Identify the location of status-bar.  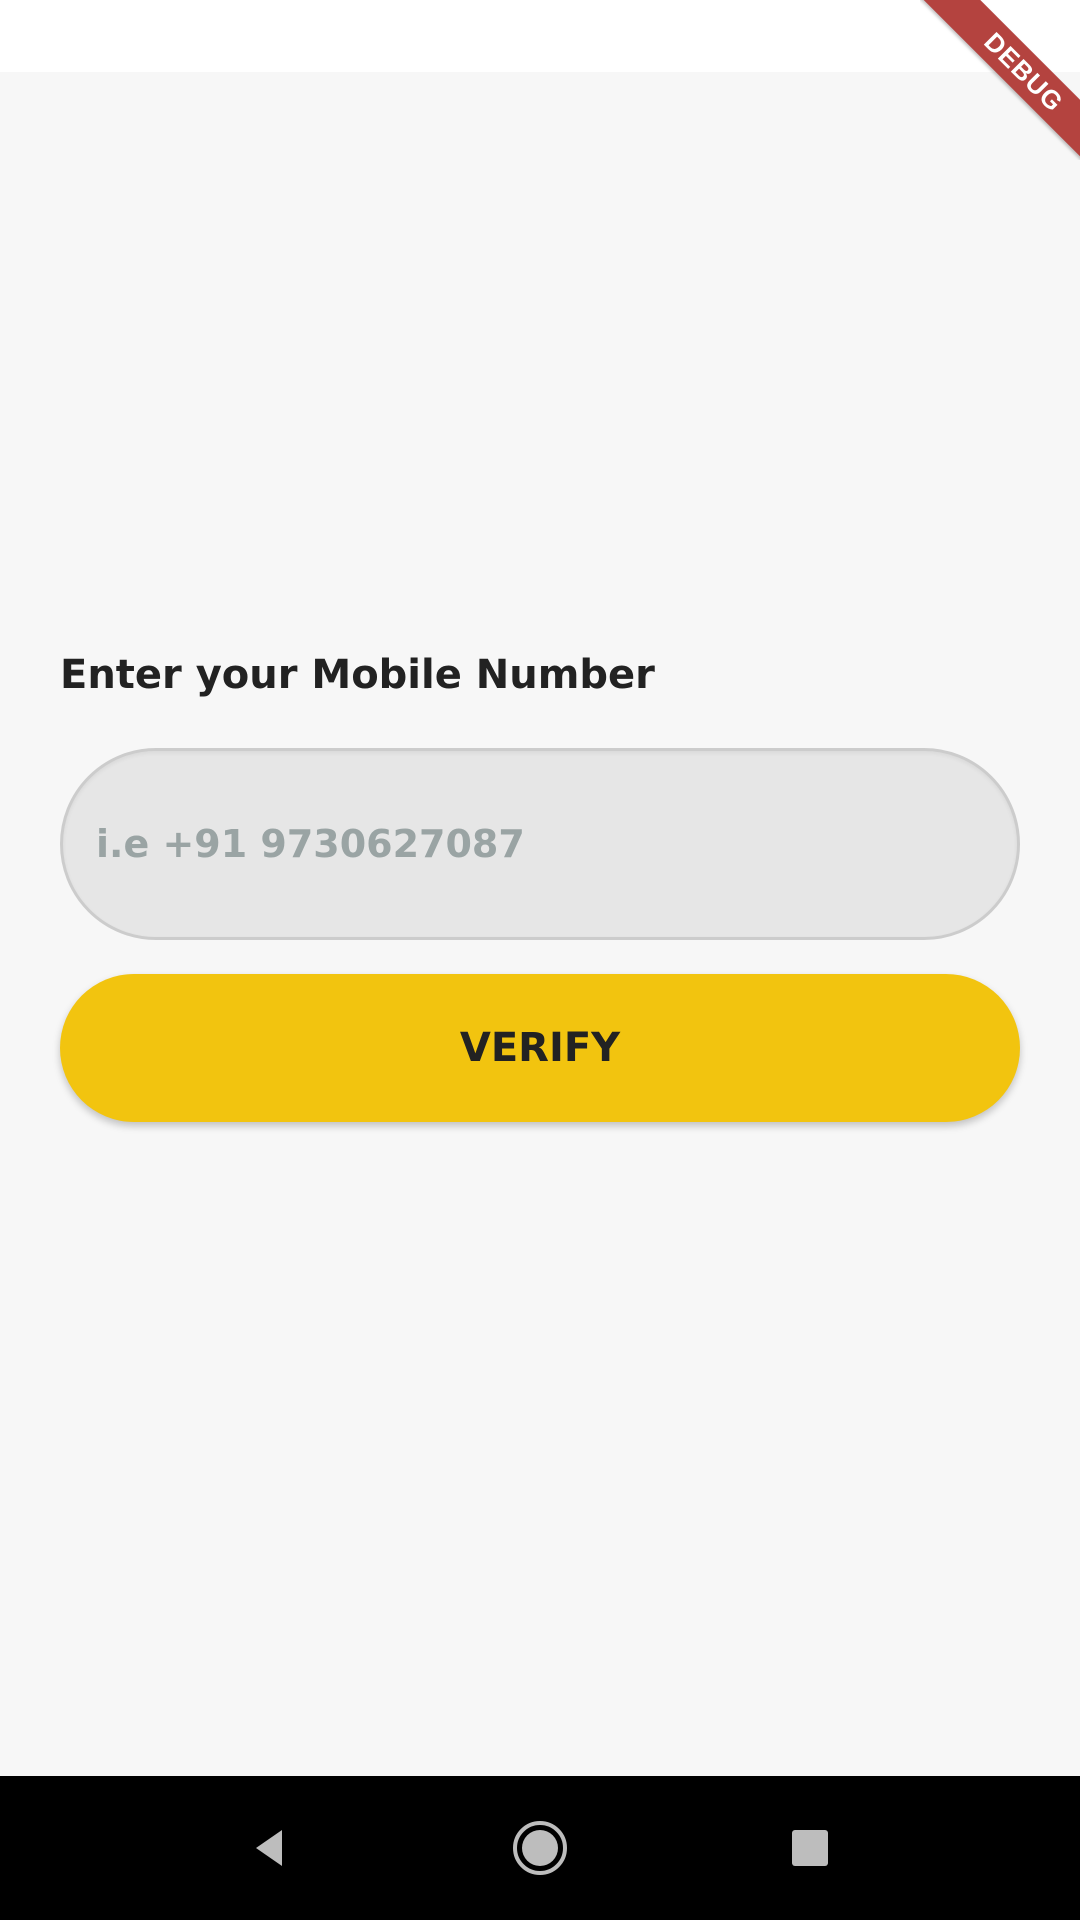
(540, 36).